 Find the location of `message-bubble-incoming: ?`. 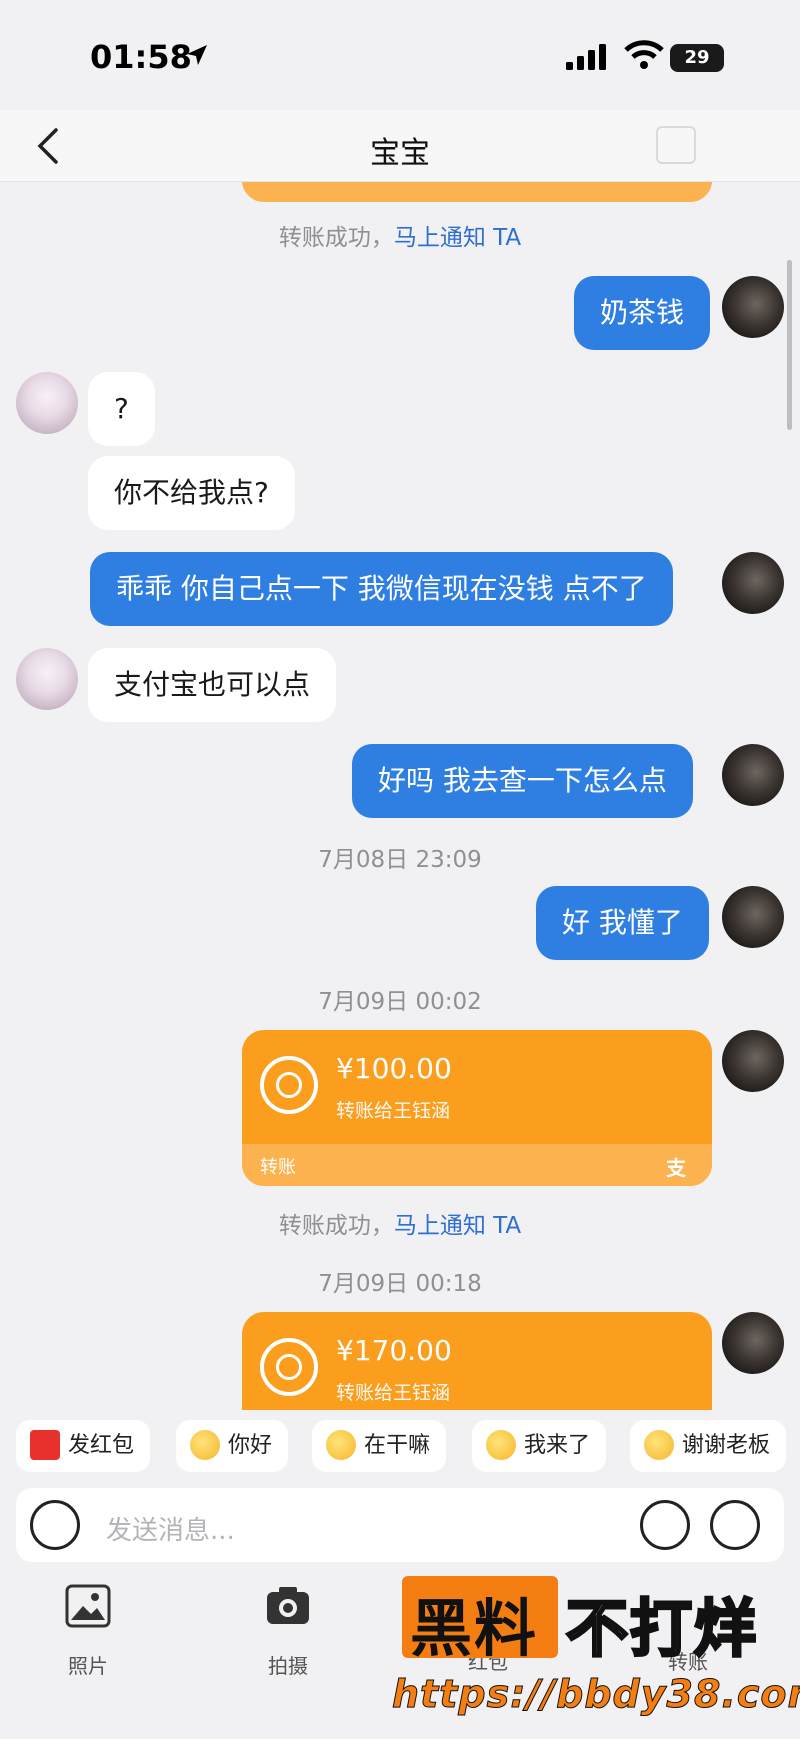

message-bubble-incoming: ? is located at coordinates (121, 409).